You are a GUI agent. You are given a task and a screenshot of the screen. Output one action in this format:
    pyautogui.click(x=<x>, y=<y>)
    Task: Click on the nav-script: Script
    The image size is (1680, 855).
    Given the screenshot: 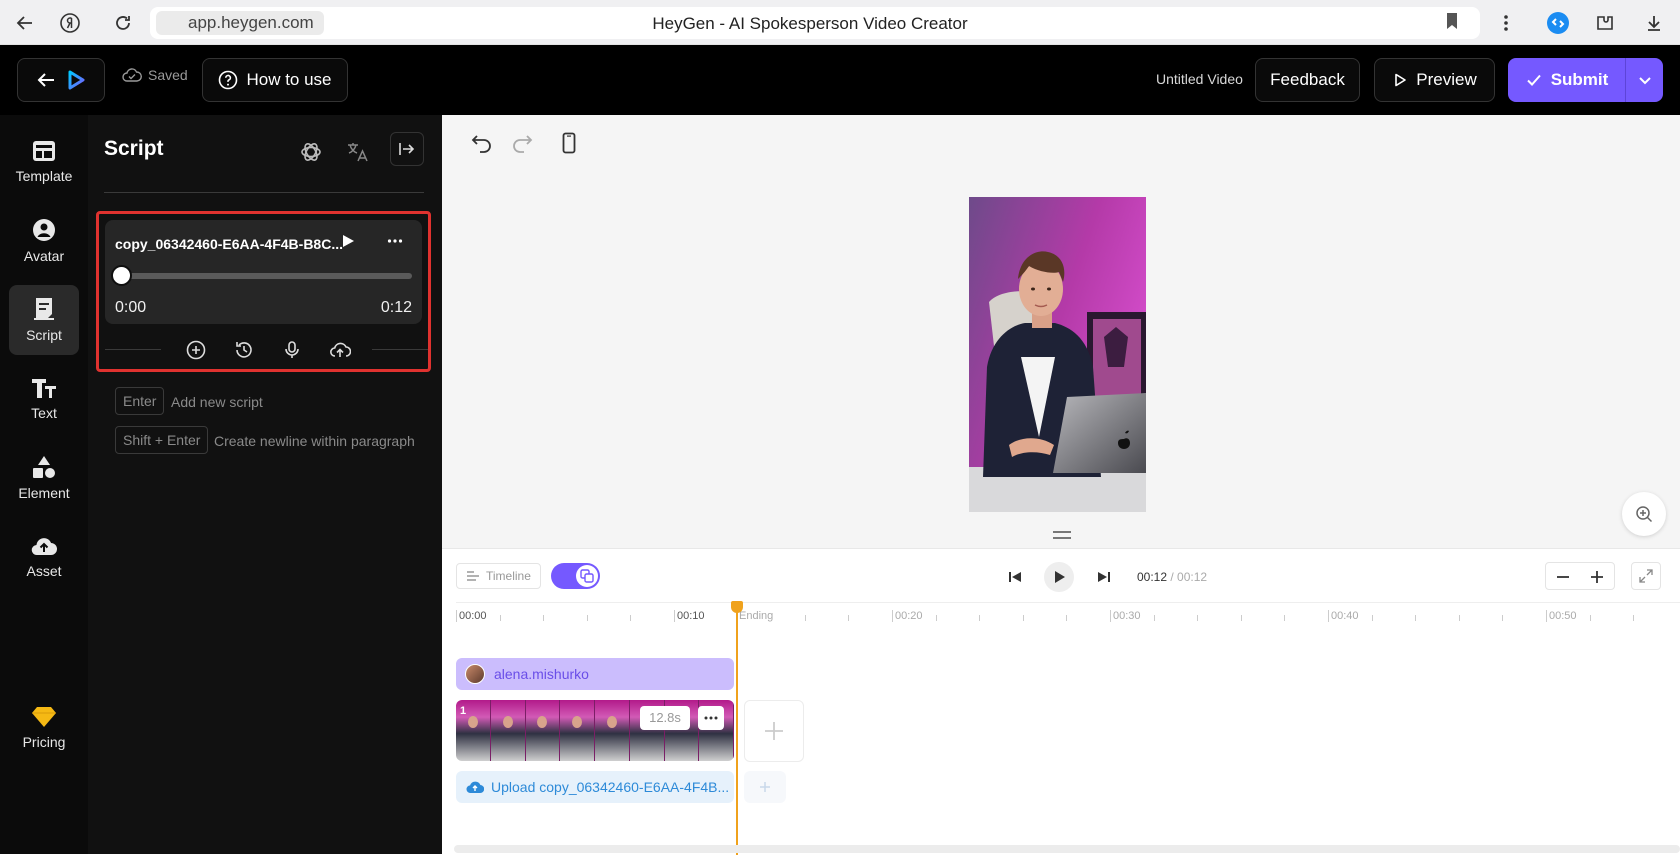 What is the action you would take?
    pyautogui.click(x=44, y=320)
    